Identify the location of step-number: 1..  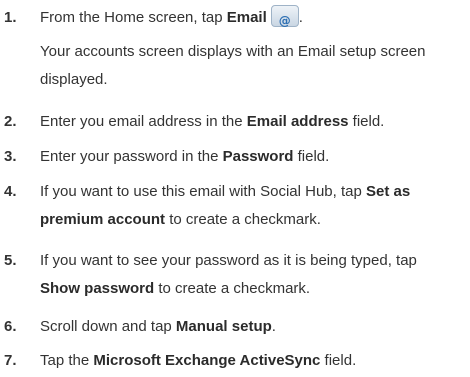
(10, 17).